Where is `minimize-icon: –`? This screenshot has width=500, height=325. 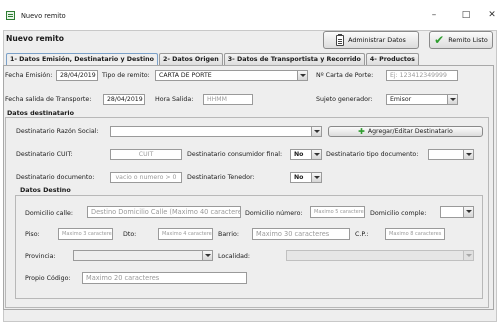
minimize-icon: – is located at coordinates (434, 15).